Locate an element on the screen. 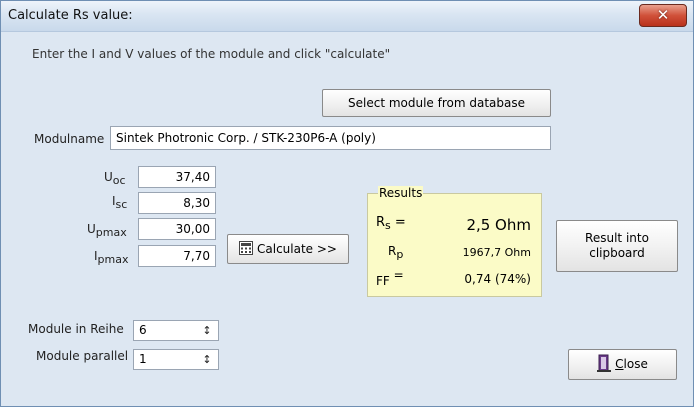 Image resolution: width=694 pixels, height=407 pixels. results-title: Results is located at coordinates (401, 193).